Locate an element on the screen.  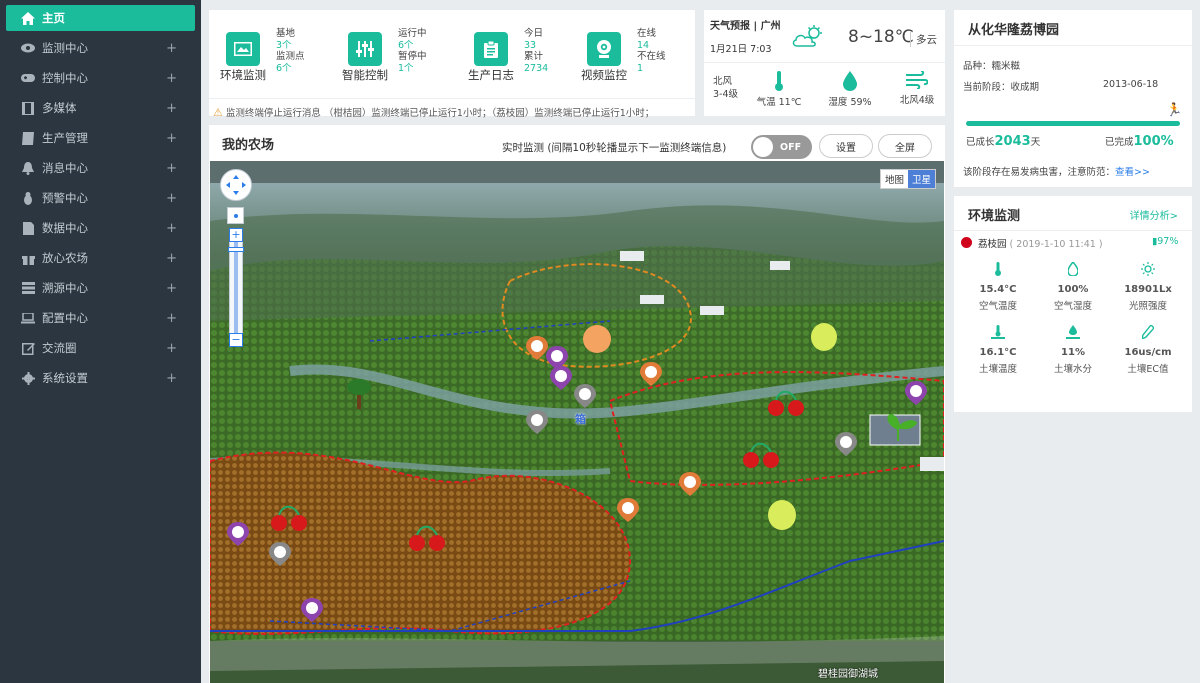
humidity-info: 湿度 59% is located at coordinates (850, 89).